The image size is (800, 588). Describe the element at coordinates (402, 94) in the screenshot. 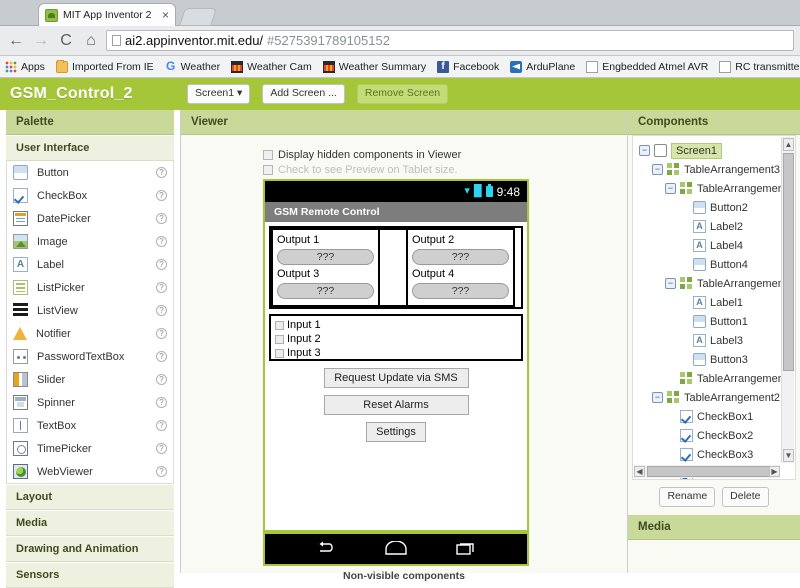

I see `remove-screen-button: Remove Screen` at that location.